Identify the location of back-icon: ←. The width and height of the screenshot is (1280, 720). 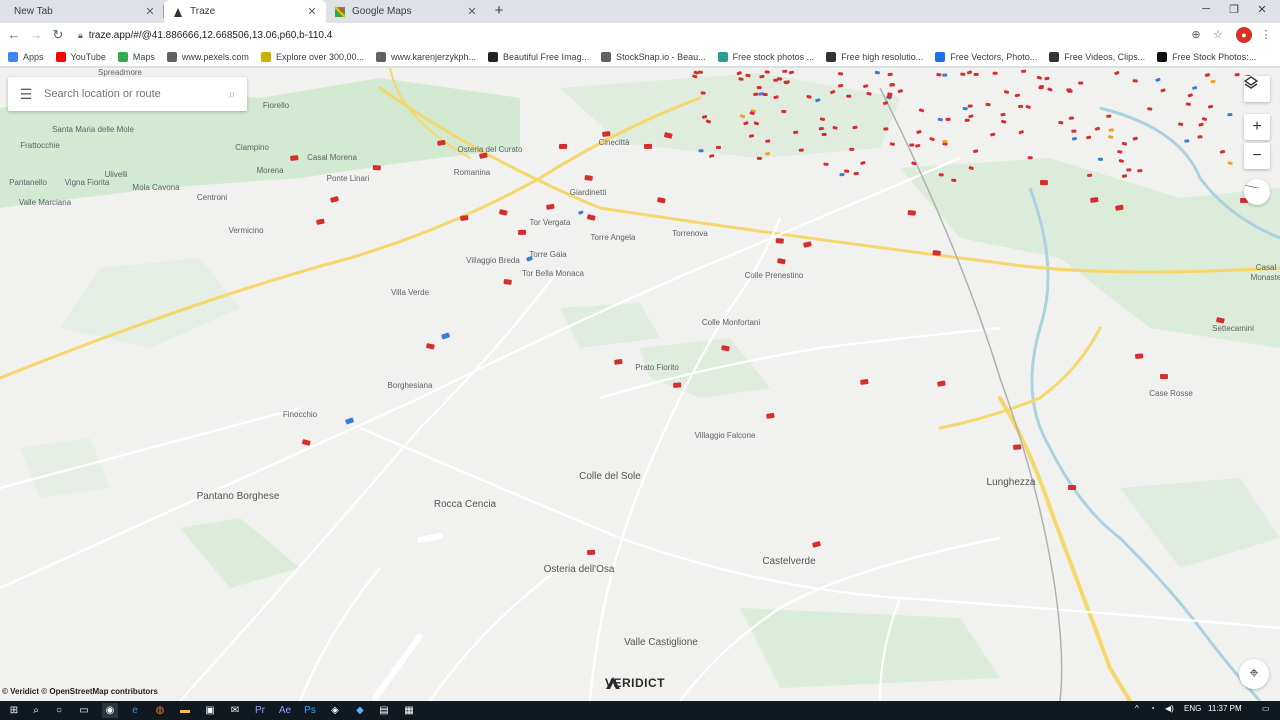
(14, 35).